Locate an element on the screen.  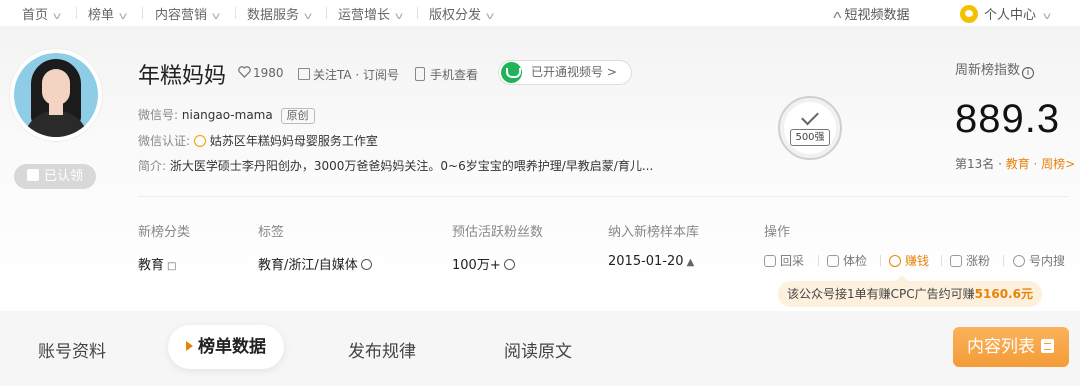
tags-header: 标签 is located at coordinates (271, 232).